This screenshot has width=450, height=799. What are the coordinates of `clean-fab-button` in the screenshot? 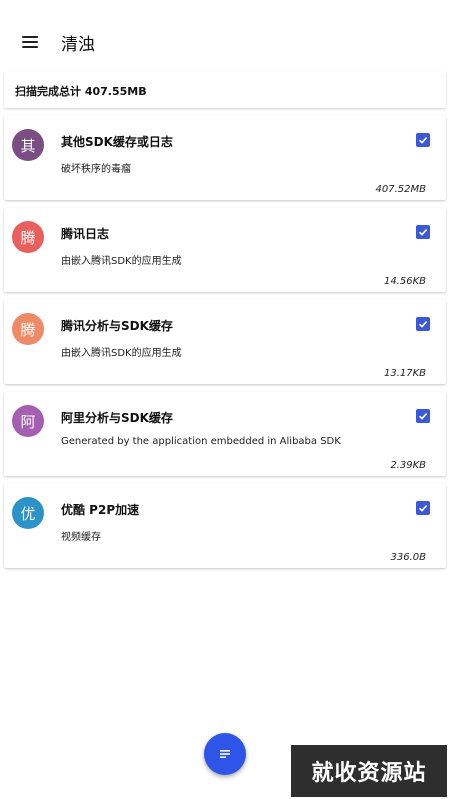 It's located at (225, 754).